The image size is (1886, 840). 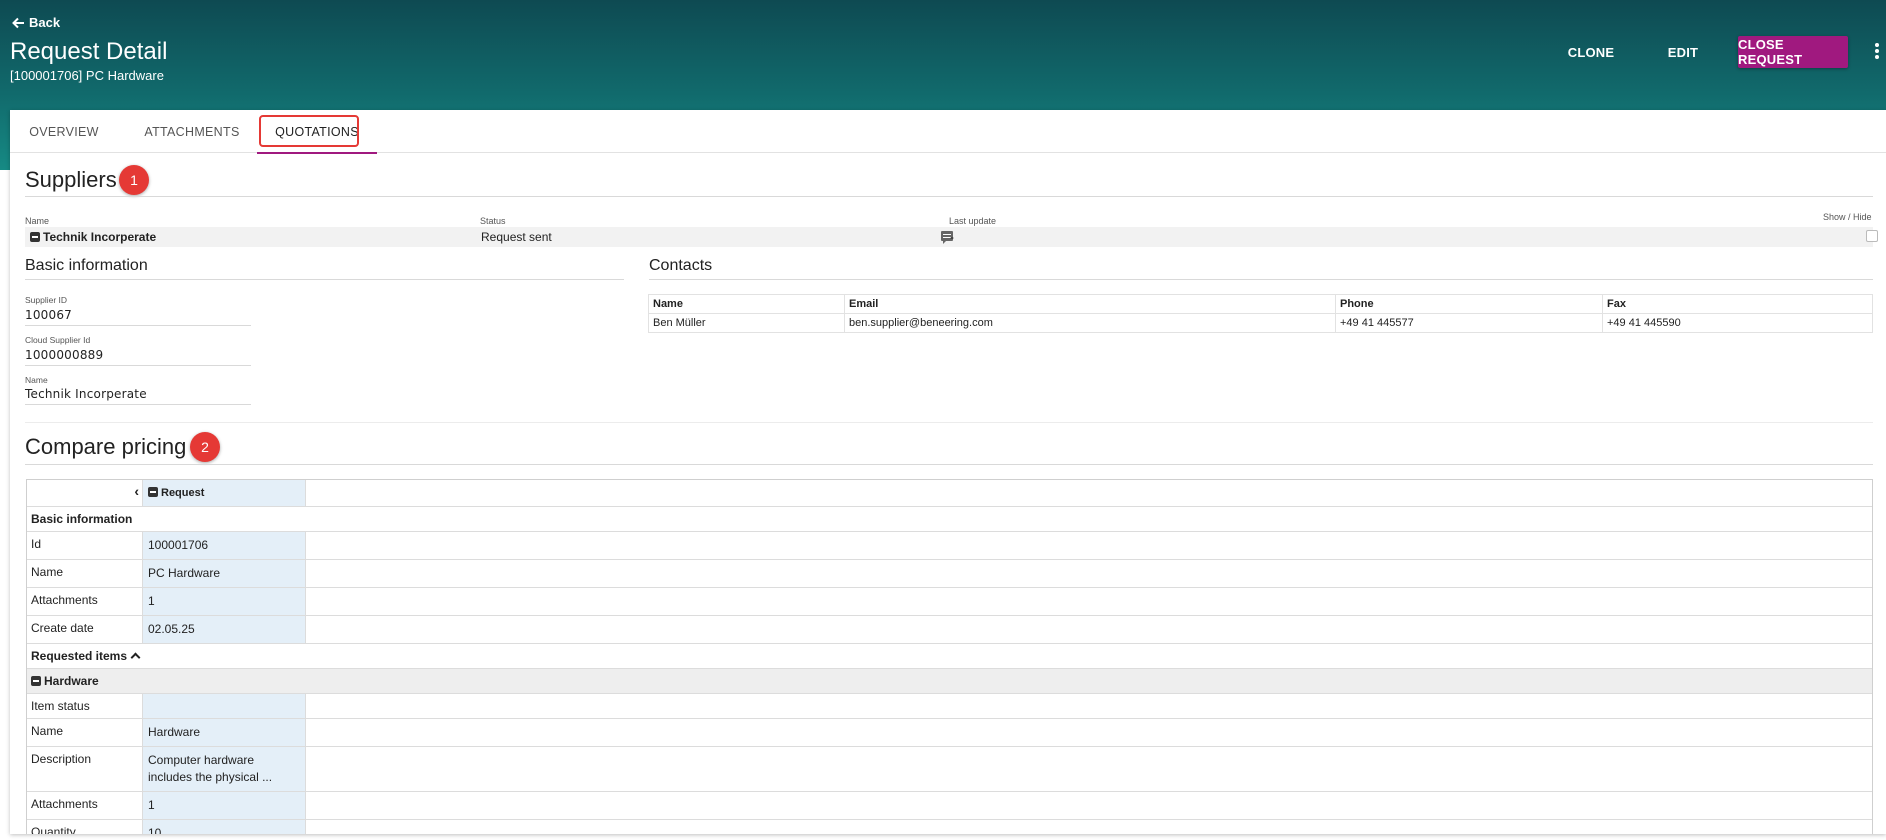 What do you see at coordinates (71, 681) in the screenshot?
I see `hardware-group-label: Hardware` at bounding box center [71, 681].